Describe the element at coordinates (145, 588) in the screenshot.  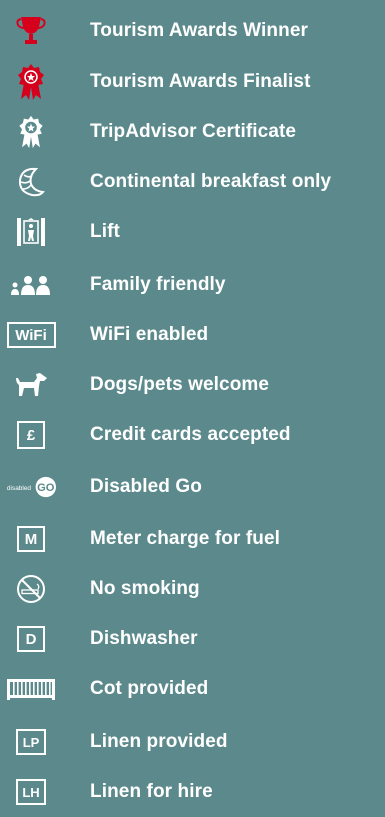
I see `amenity-label: No smoking` at that location.